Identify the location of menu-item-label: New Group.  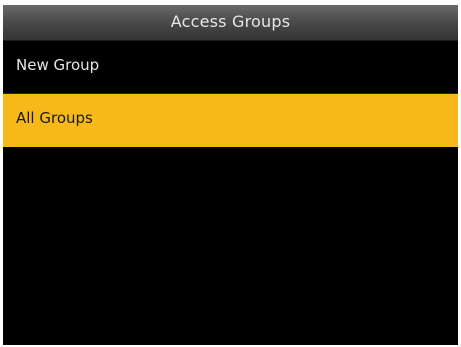
(58, 65).